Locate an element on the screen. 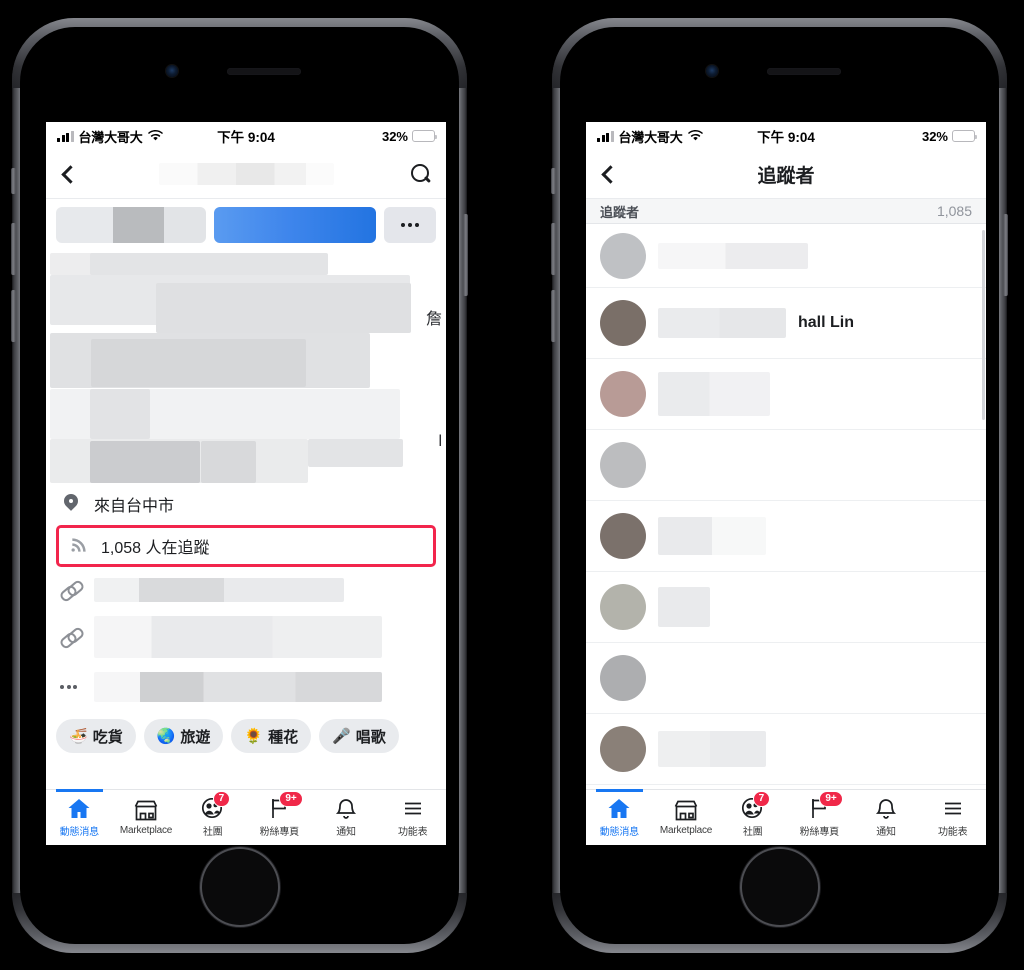 Image resolution: width=1024 pixels, height=970 pixels. interest-chip-label: 旅遊 is located at coordinates (195, 737).